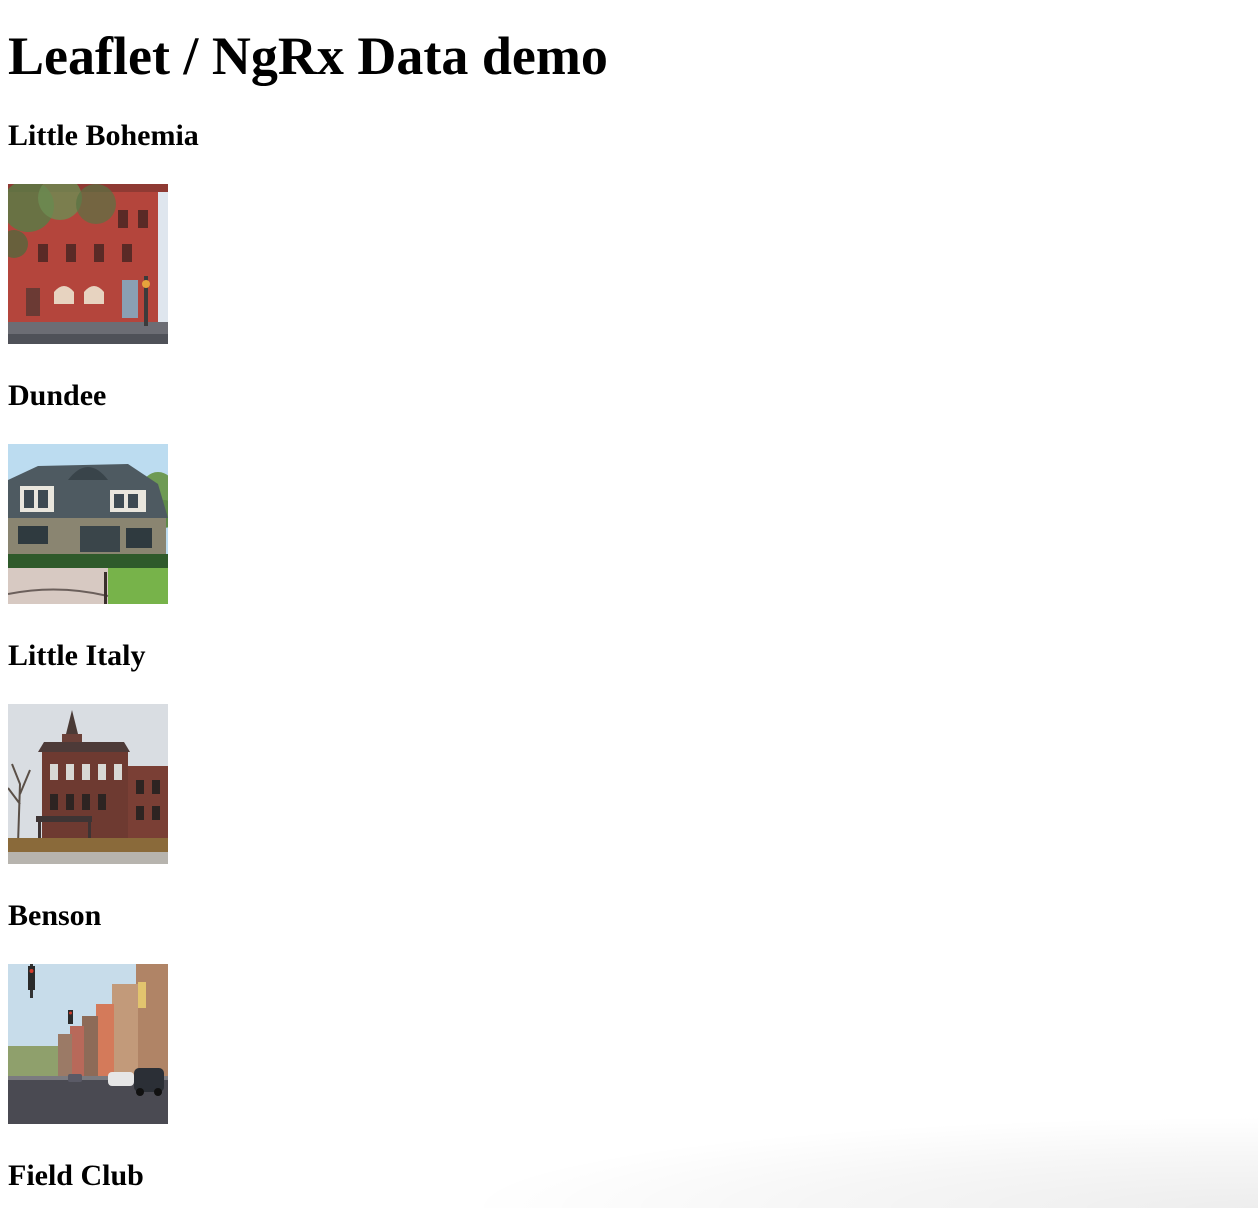  What do you see at coordinates (57, 395) in the screenshot?
I see `place-name-dundee: Dundee` at bounding box center [57, 395].